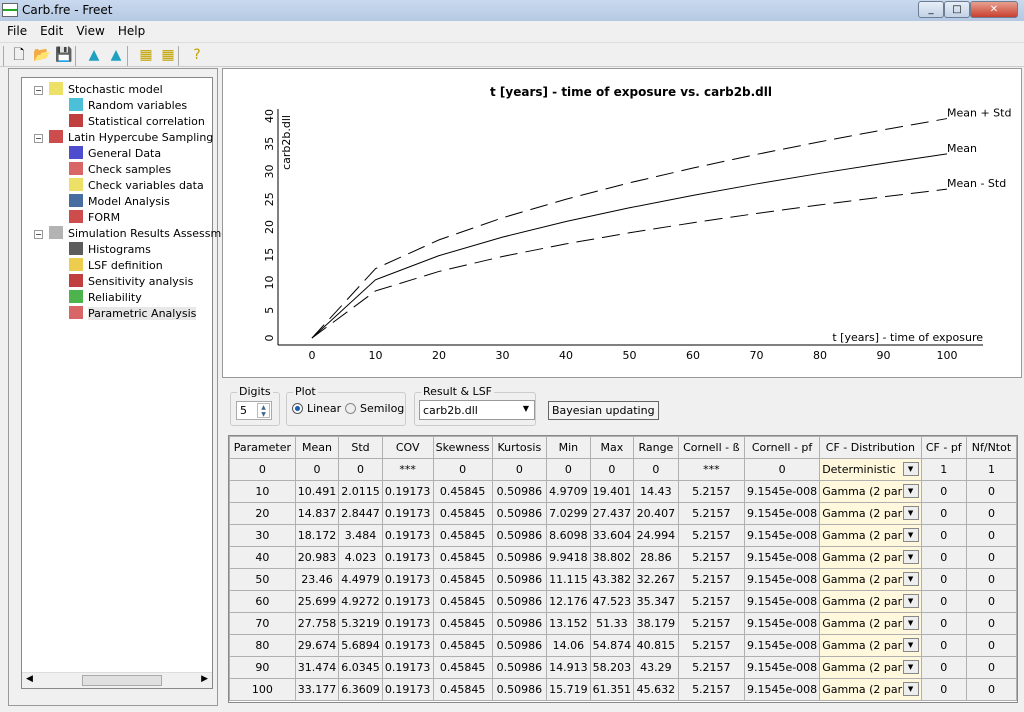  I want to click on semilog-radio, so click(350, 408).